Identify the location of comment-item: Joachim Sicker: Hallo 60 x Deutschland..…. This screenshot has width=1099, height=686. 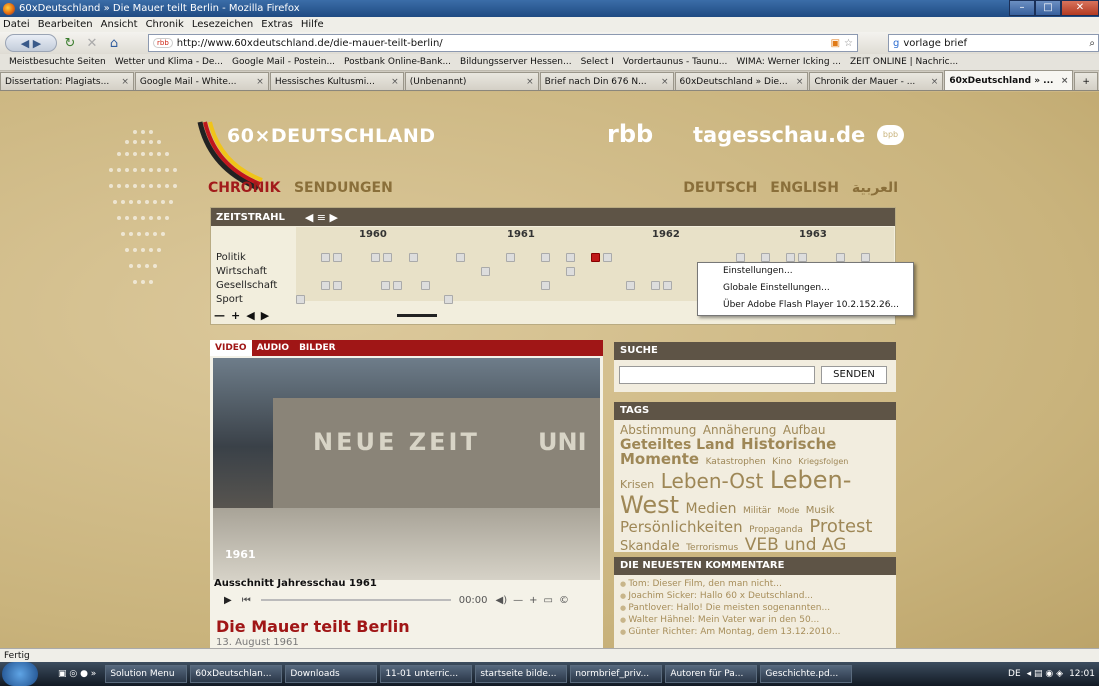
(755, 596).